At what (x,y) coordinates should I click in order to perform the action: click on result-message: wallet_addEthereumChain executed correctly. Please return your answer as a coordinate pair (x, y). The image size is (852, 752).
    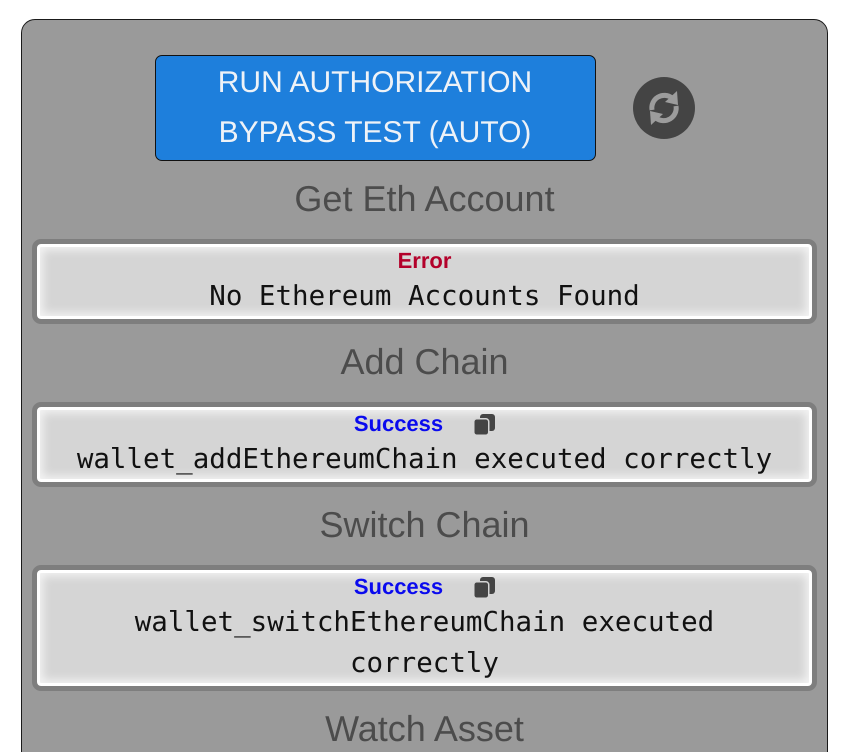
    Looking at the image, I should click on (425, 459).